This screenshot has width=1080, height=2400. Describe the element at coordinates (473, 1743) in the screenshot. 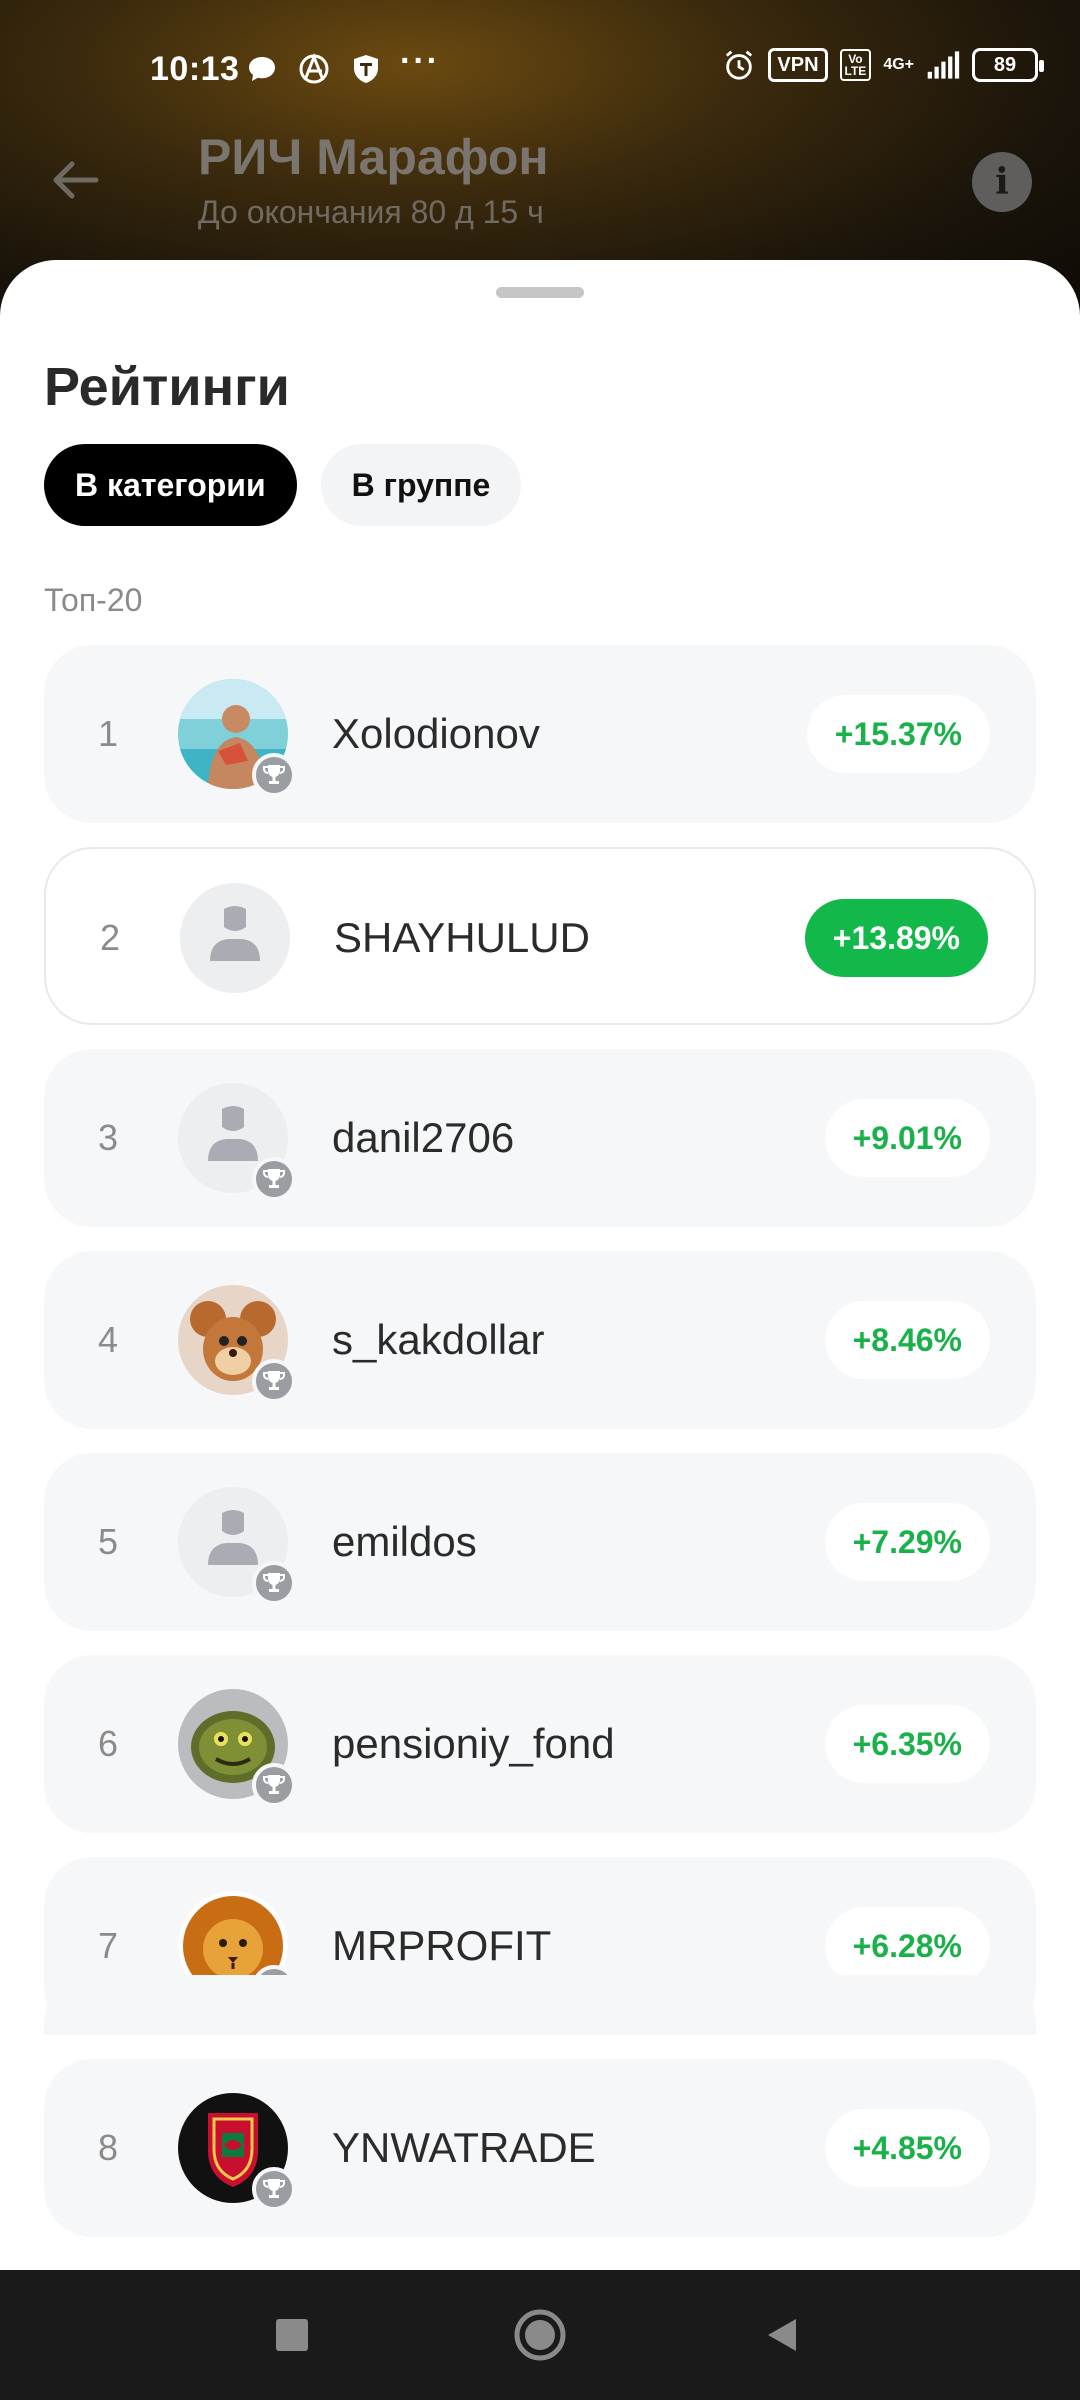

I see `username: pensioniy_fond` at that location.